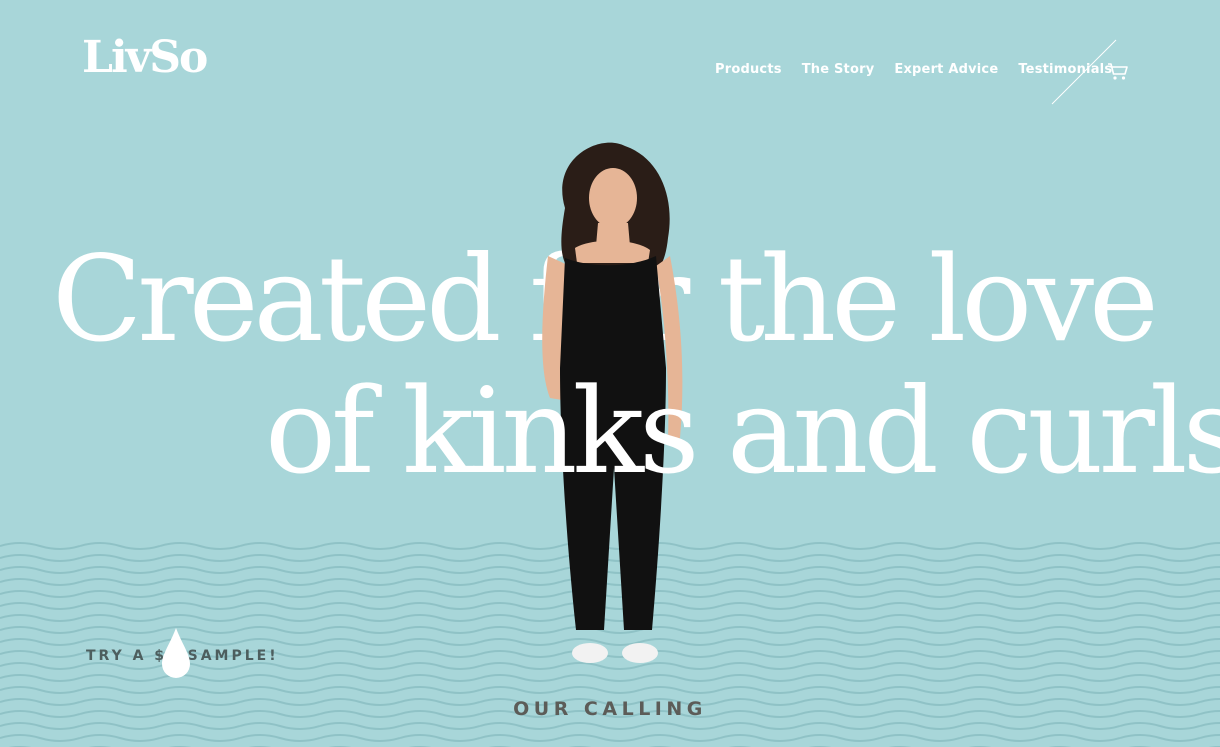  I want to click on section-title-our-calling: OUR CALLING, so click(610, 709).